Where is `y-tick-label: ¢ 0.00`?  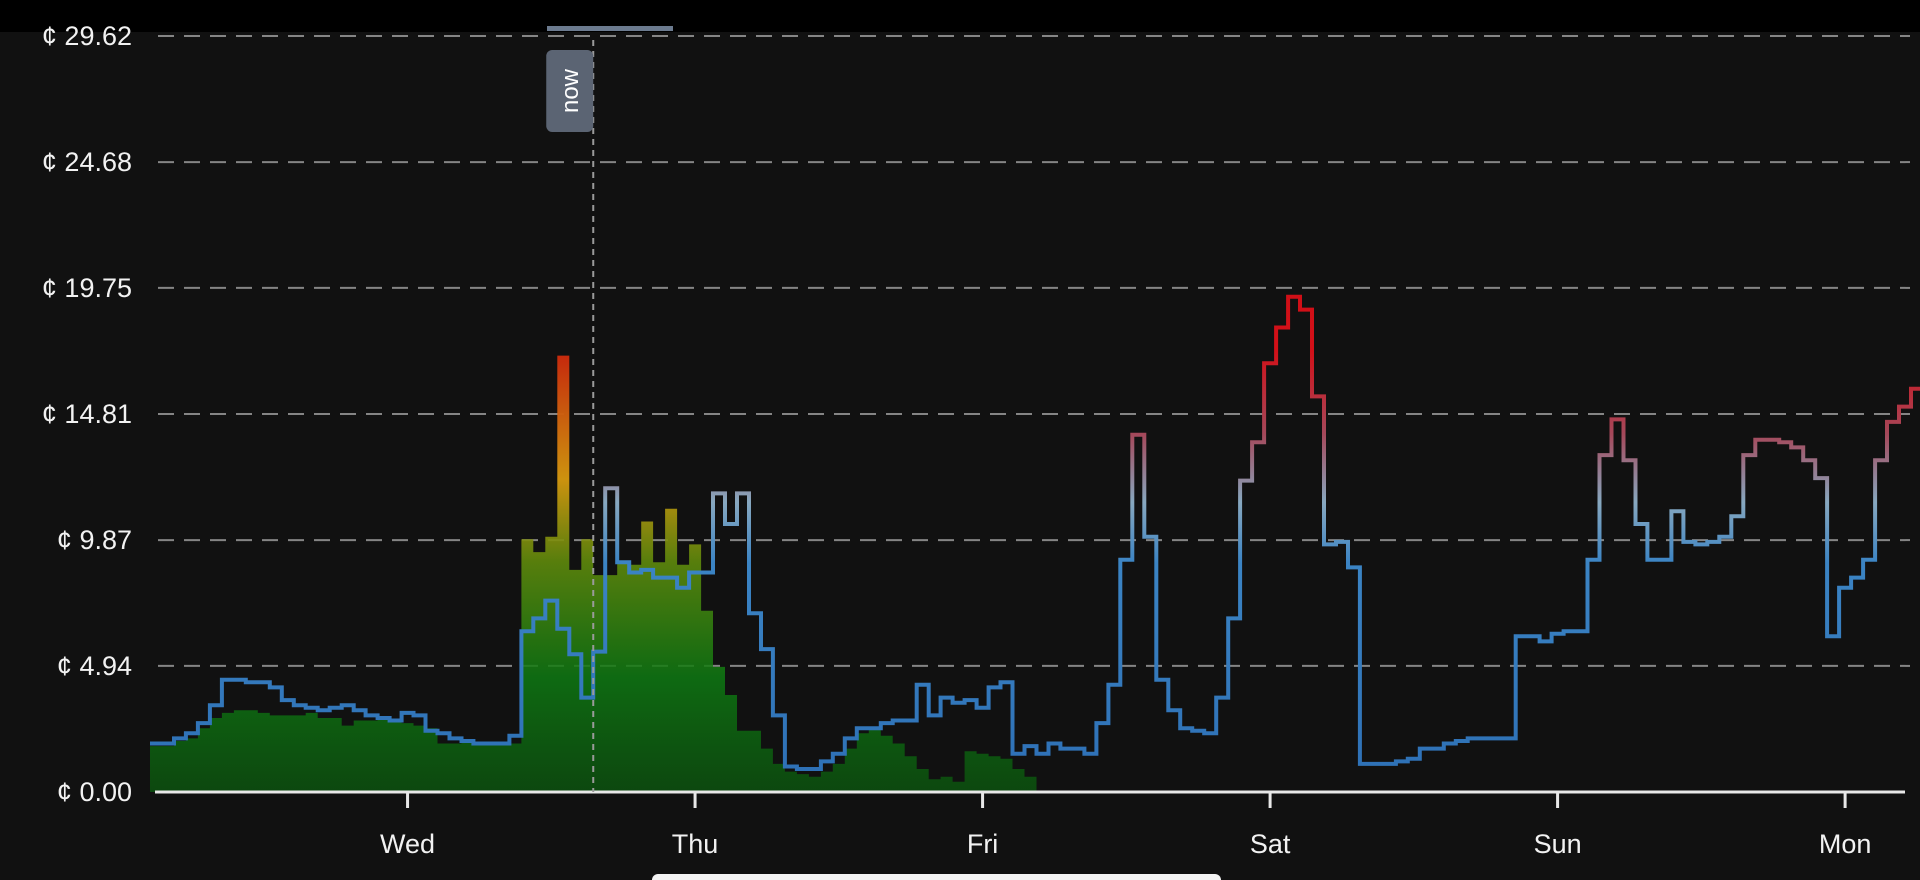 y-tick-label: ¢ 0.00 is located at coordinates (94, 792).